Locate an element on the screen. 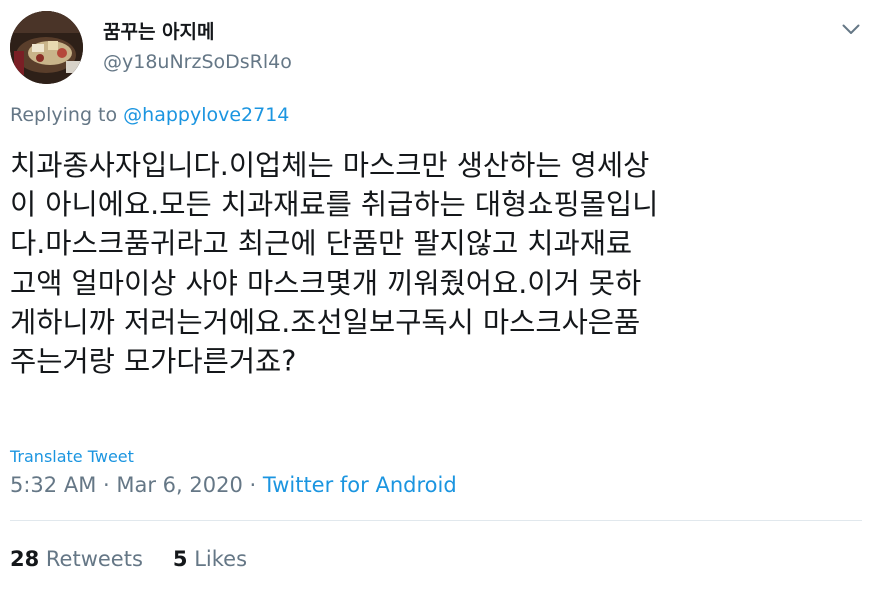 The width and height of the screenshot is (890, 591). tweet-text-line: 다.마스크품귀라고 최근에 단품만 팔지않고 치과재료 is located at coordinates (321, 244).